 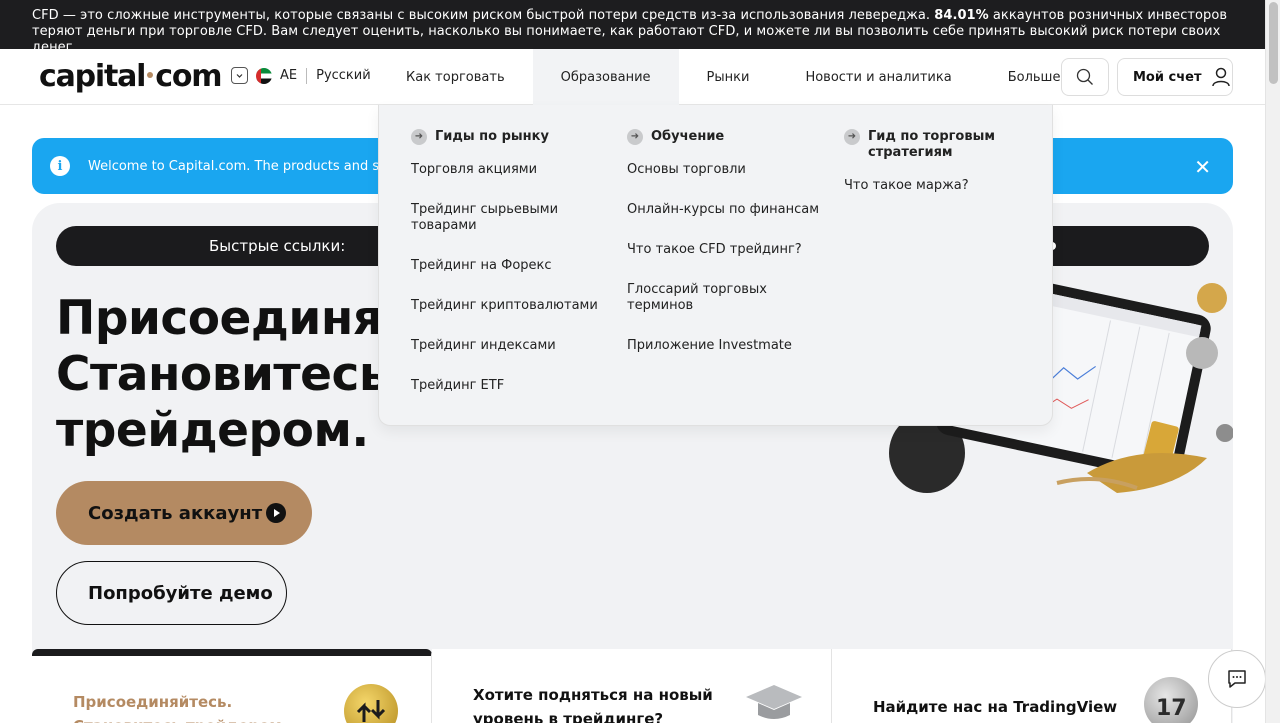 I want to click on feature-card-title: Найдите нас на TradingView, so click(x=995, y=701).